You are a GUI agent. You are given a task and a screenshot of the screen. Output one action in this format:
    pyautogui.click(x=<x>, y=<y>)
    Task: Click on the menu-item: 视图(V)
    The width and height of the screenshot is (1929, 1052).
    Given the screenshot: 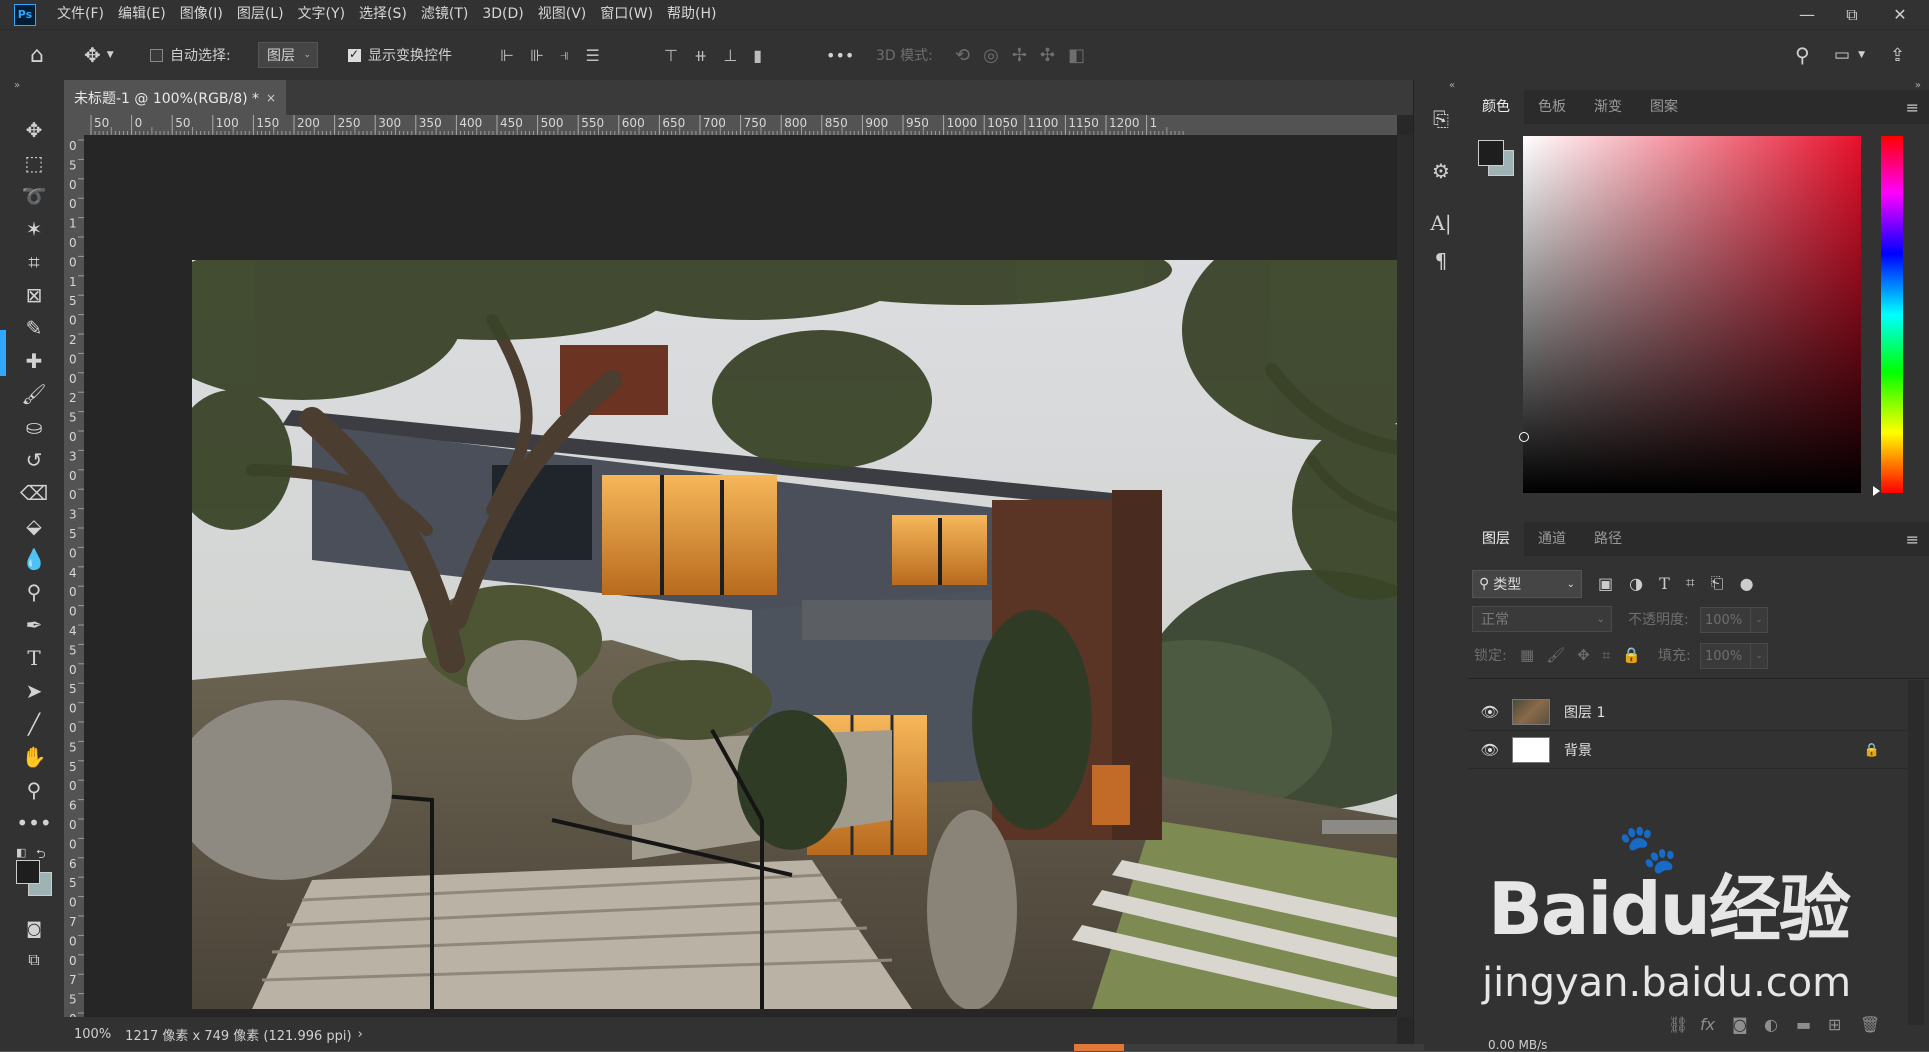 What is the action you would take?
    pyautogui.click(x=562, y=14)
    